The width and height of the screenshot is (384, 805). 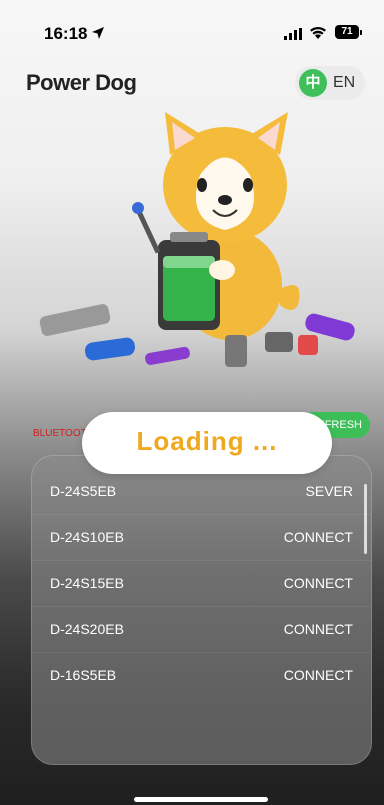 What do you see at coordinates (87, 629) in the screenshot?
I see `device-name: D-24S20EB` at bounding box center [87, 629].